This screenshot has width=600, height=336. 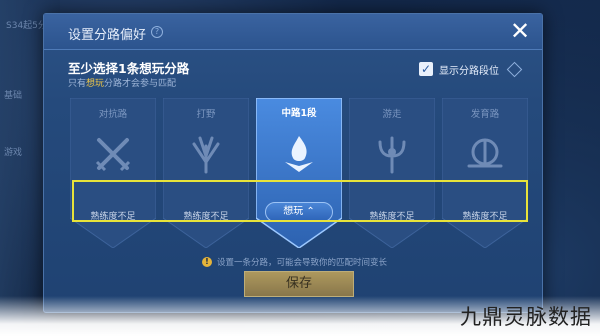 What do you see at coordinates (299, 173) in the screenshot?
I see `lane-card-mid: 中路1段 想玩 ⌃` at bounding box center [299, 173].